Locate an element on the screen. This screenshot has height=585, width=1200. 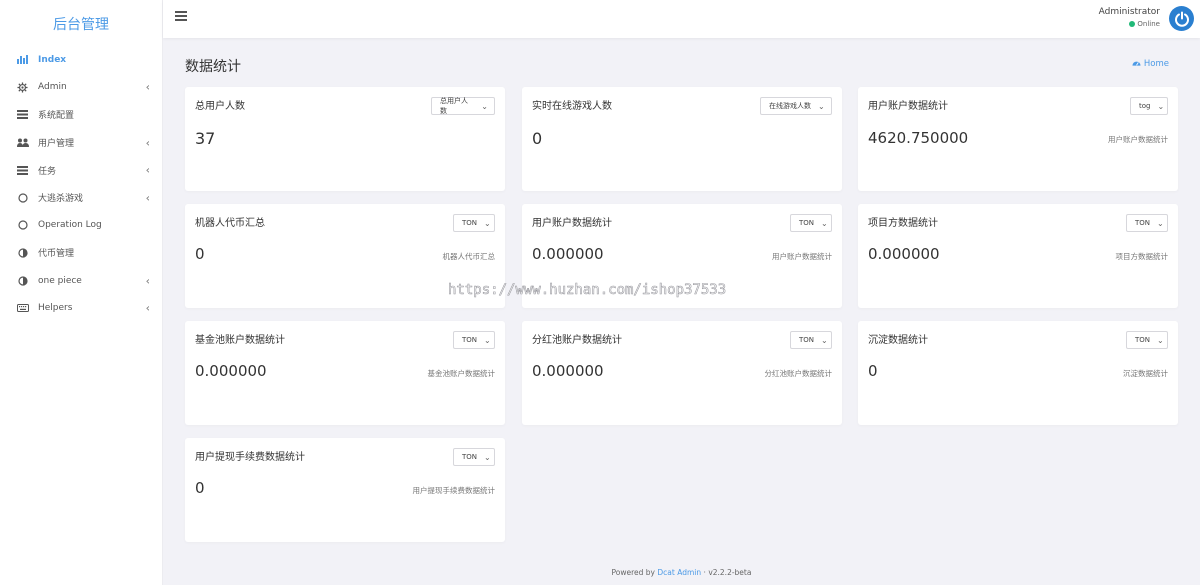
power-icon is located at coordinates (1181, 19).